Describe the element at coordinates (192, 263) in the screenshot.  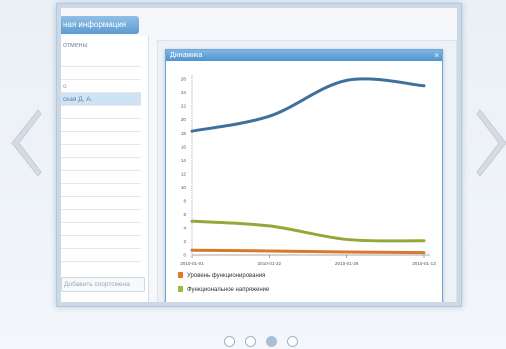
I see `x-tick-label: 2010-01-01` at that location.